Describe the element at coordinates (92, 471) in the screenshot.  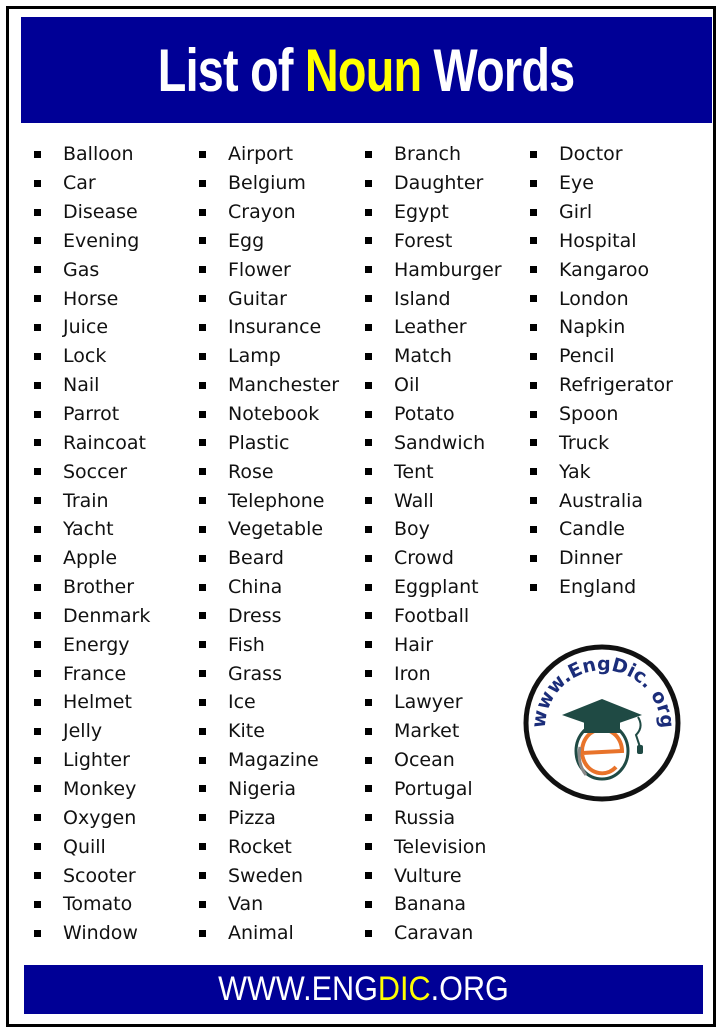
I see `list-item: Soccer` at that location.